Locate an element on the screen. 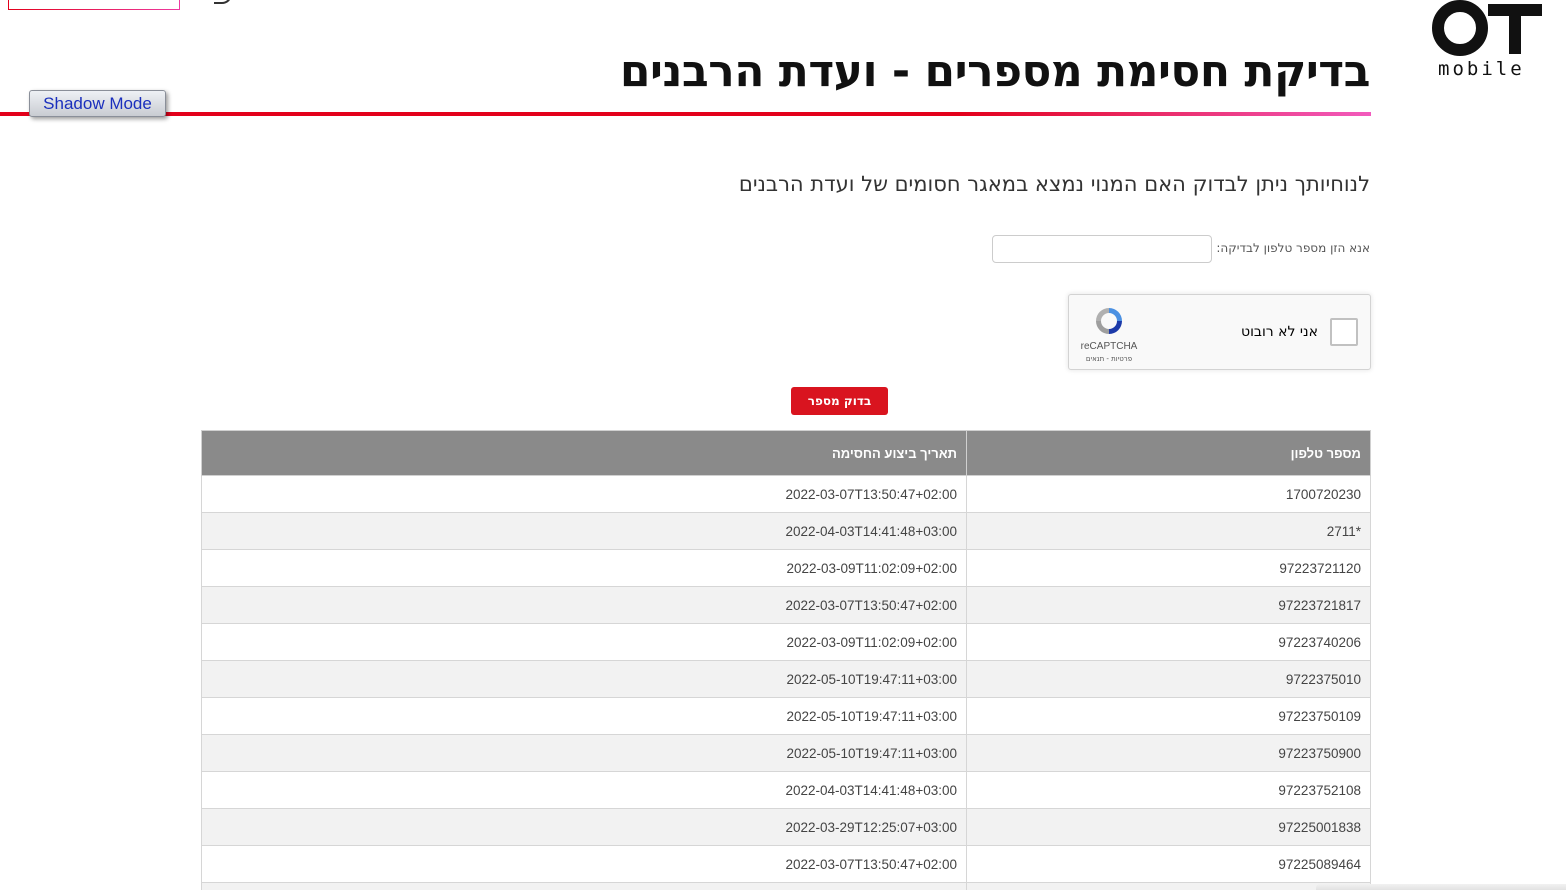 Image resolution: width=1566 pixels, height=890 pixels. phone-cell: 97223750109 is located at coordinates (1168, 716).